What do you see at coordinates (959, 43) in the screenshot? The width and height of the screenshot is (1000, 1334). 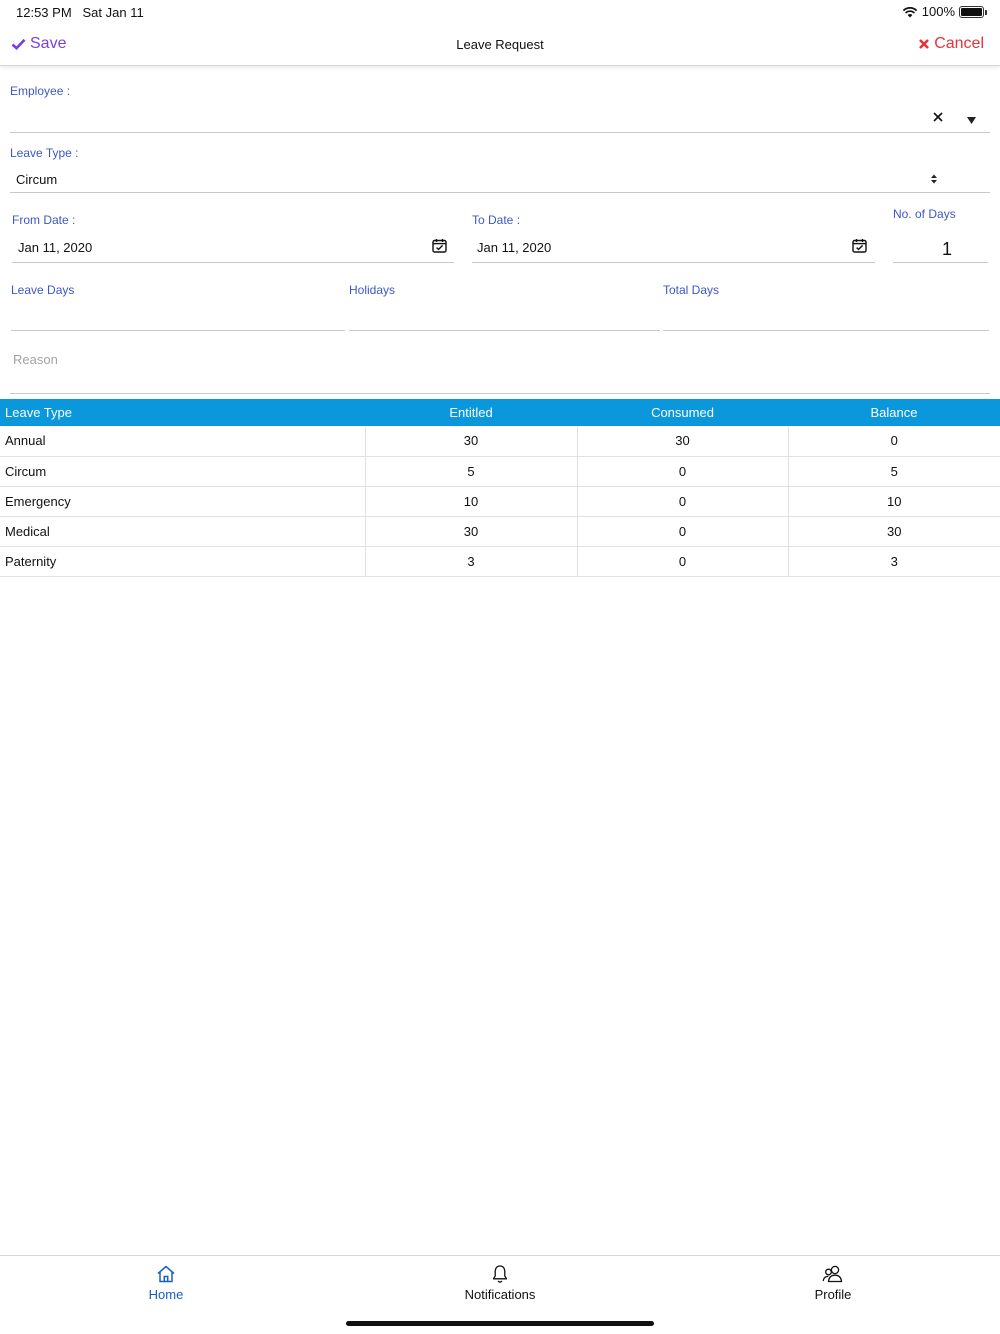 I see `cancel-label: Cancel` at bounding box center [959, 43].